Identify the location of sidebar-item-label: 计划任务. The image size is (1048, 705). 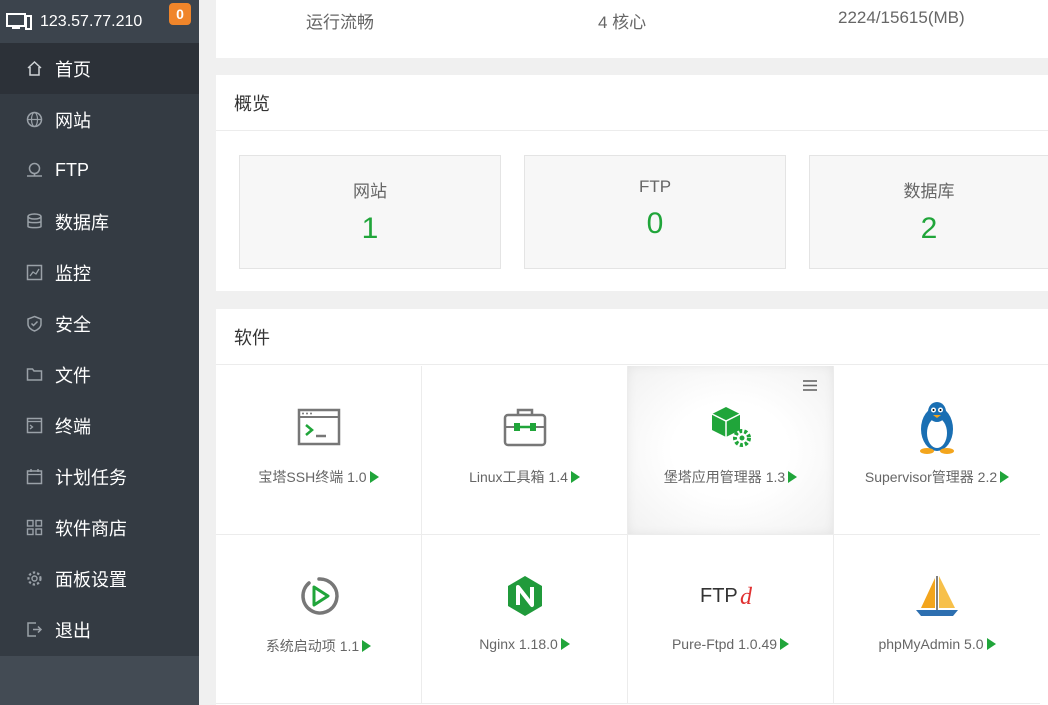
(91, 477).